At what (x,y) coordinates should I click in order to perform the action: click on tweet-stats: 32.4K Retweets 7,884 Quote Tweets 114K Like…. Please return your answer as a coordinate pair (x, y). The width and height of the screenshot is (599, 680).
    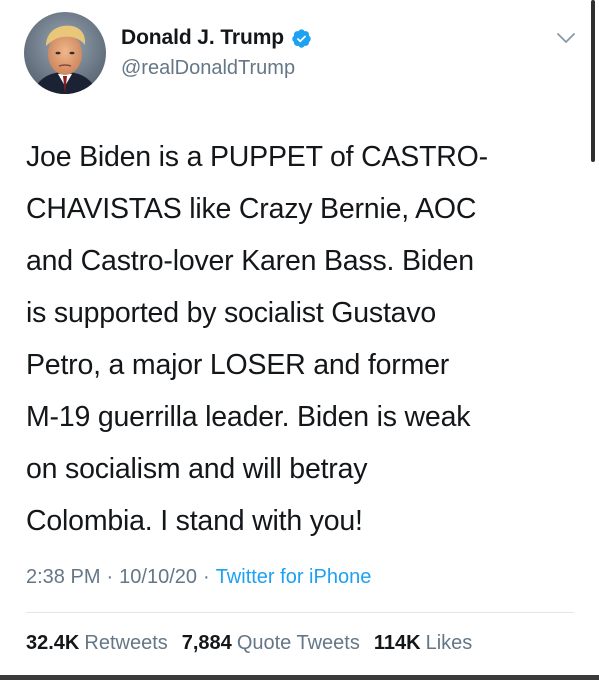
    Looking at the image, I should click on (249, 643).